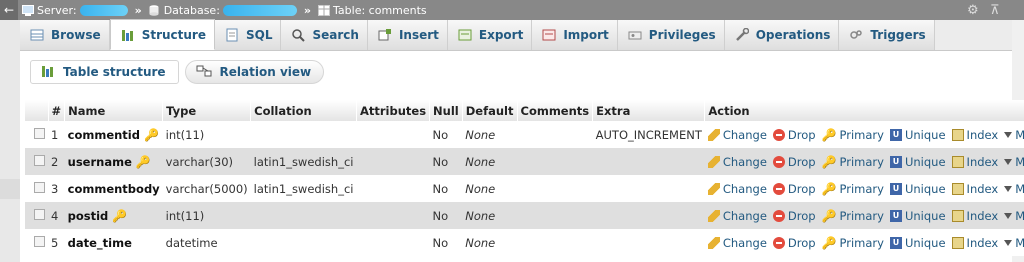 Image resolution: width=1024 pixels, height=262 pixels. Describe the element at coordinates (162, 34) in the screenshot. I see `tab-structure: Structure` at that location.